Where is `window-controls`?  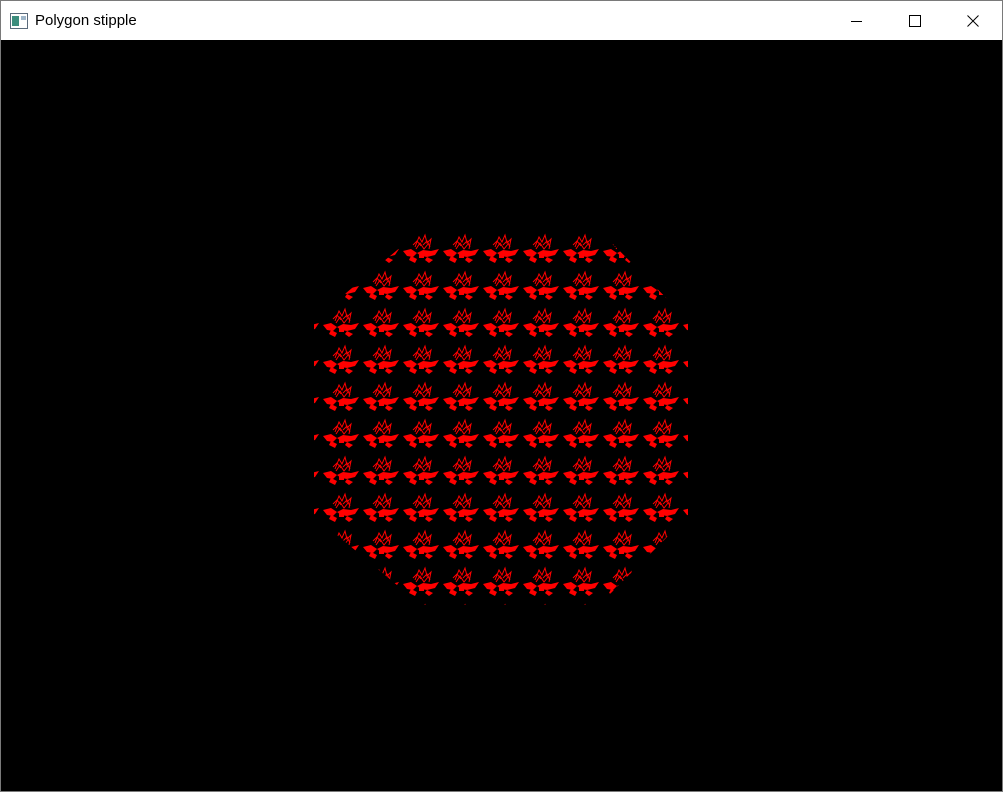 window-controls is located at coordinates (915, 20).